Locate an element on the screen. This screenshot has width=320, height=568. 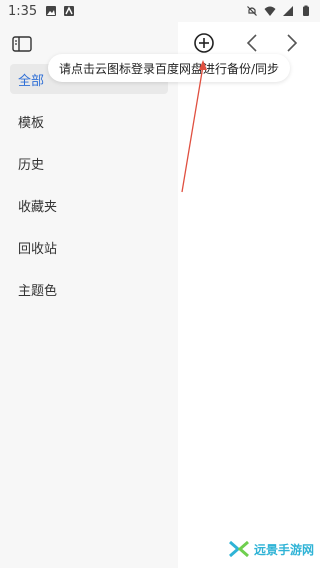
sidebar-item-templates: 模板 is located at coordinates (89, 121).